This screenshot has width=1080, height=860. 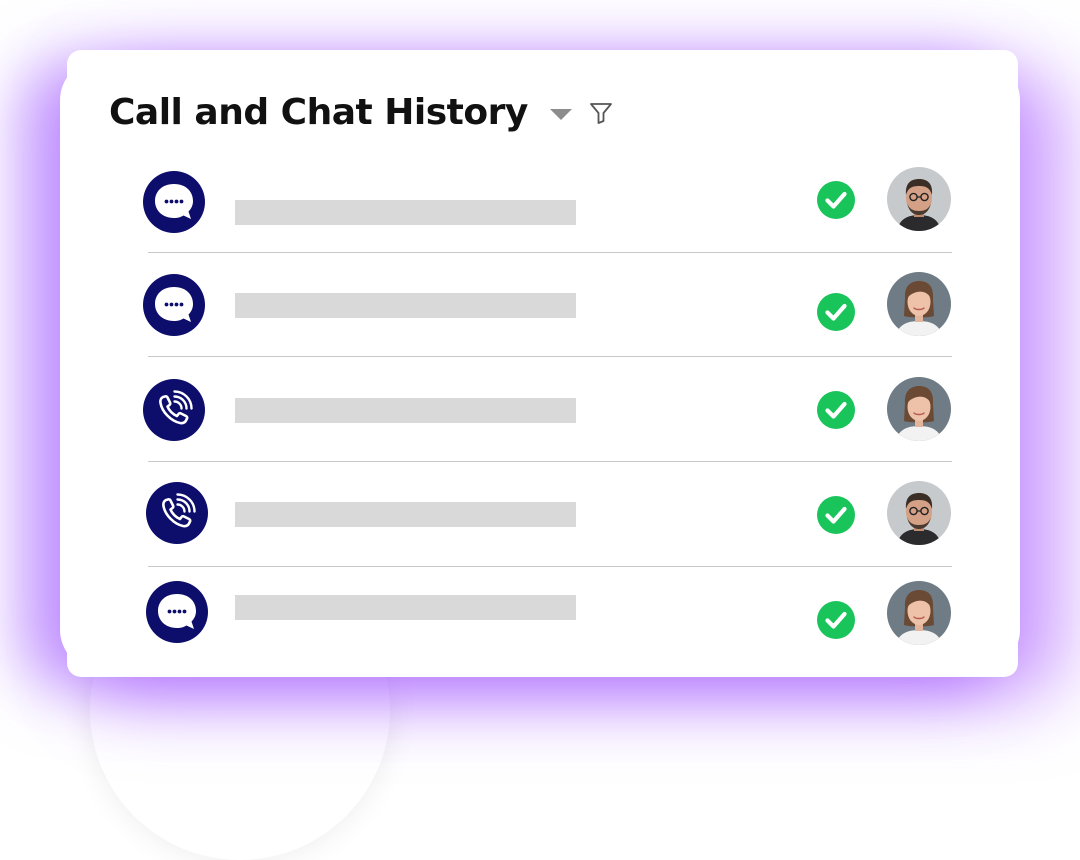 I want to click on page-title: Call and Chat History, so click(x=318, y=112).